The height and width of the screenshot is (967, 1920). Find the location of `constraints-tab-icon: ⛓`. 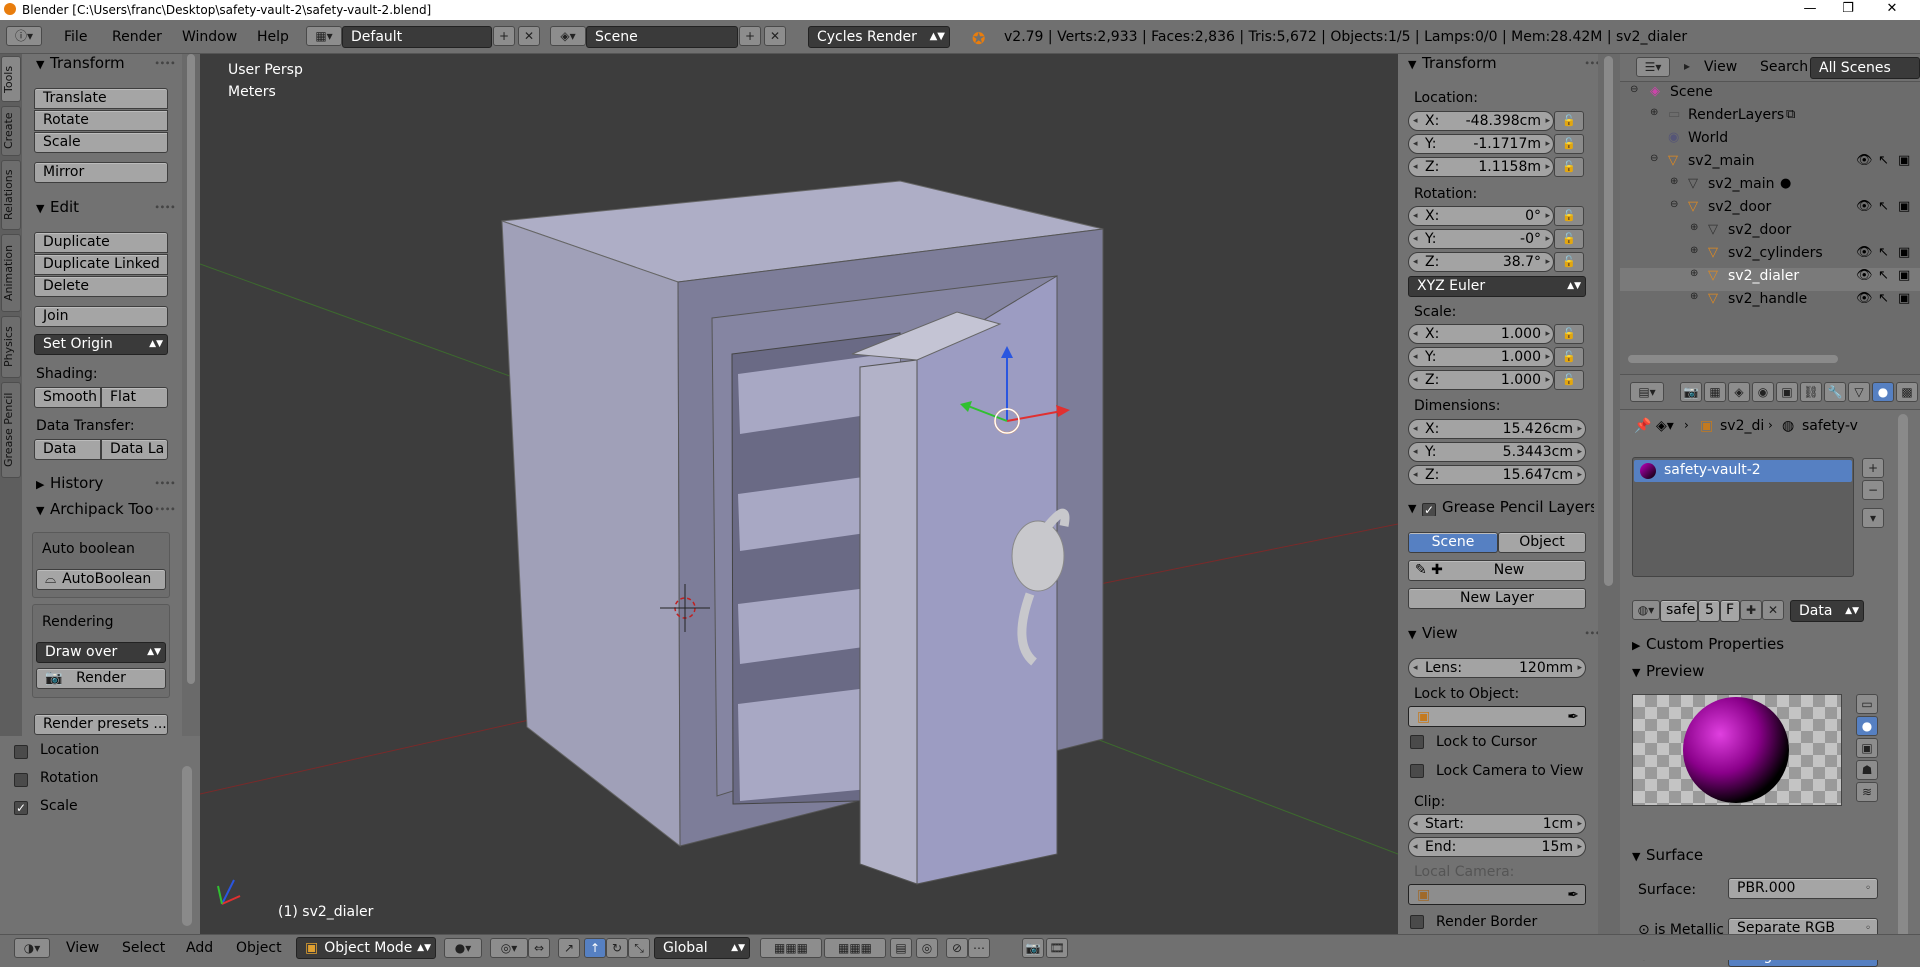

constraints-tab-icon: ⛓ is located at coordinates (1811, 392).